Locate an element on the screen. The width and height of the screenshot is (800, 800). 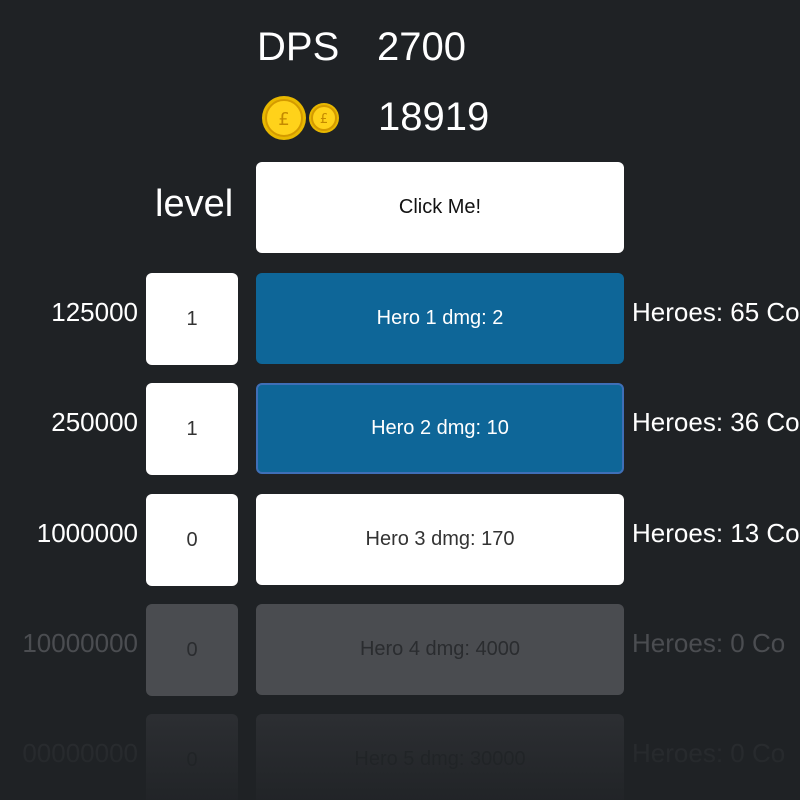
hero-count-text: Heroes: 65 Co is located at coordinates (716, 312).